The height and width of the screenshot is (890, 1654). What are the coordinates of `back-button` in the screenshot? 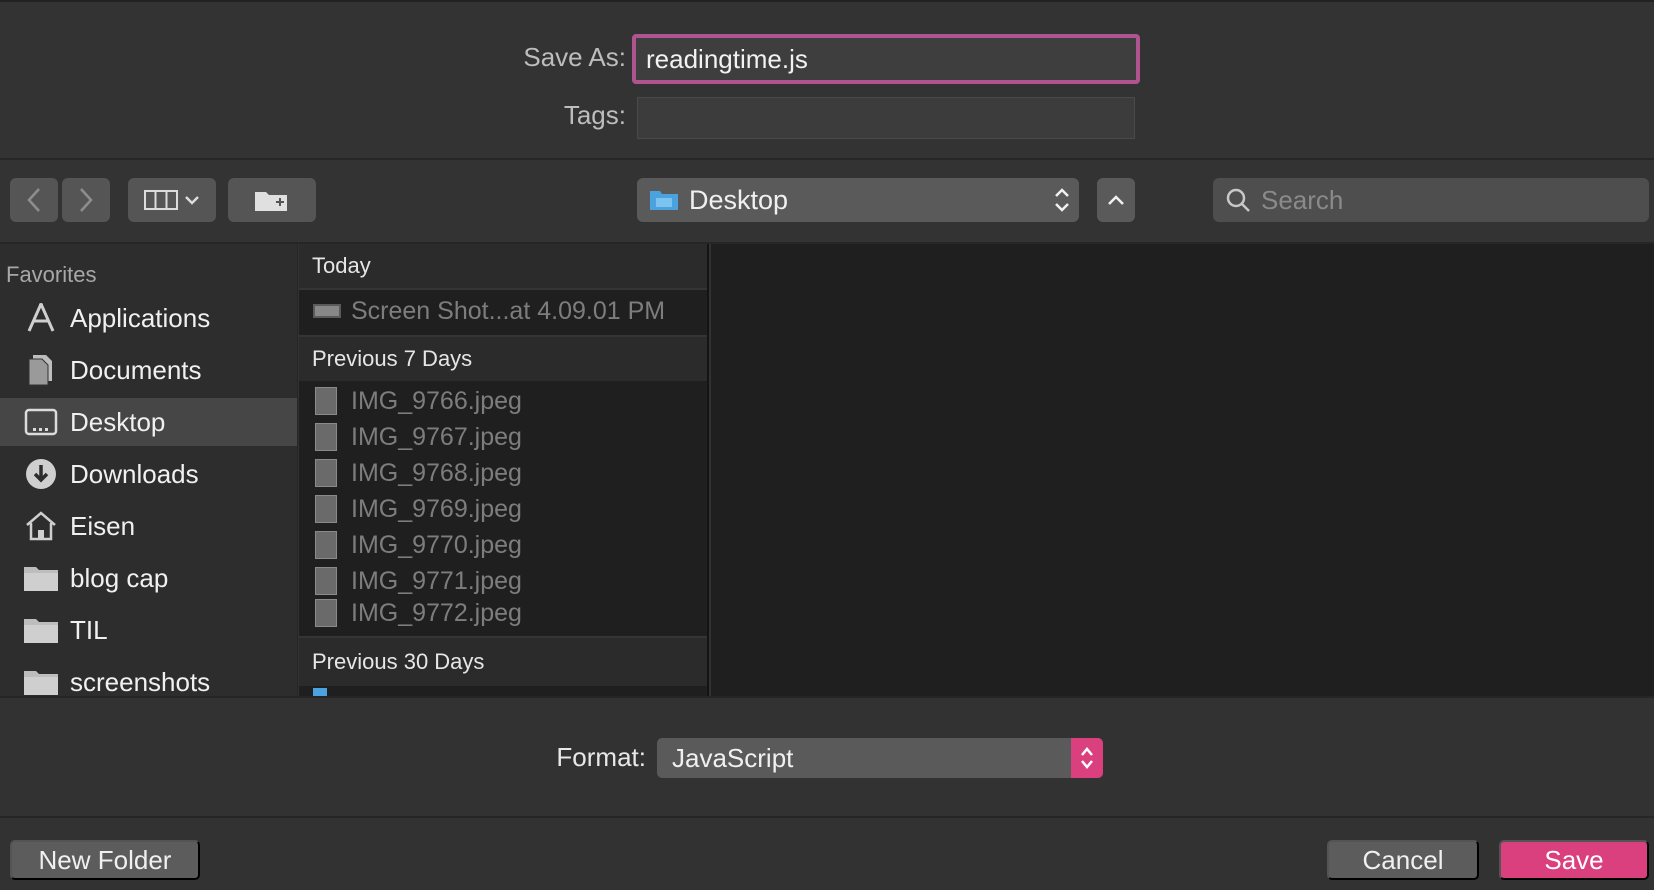 It's located at (34, 200).